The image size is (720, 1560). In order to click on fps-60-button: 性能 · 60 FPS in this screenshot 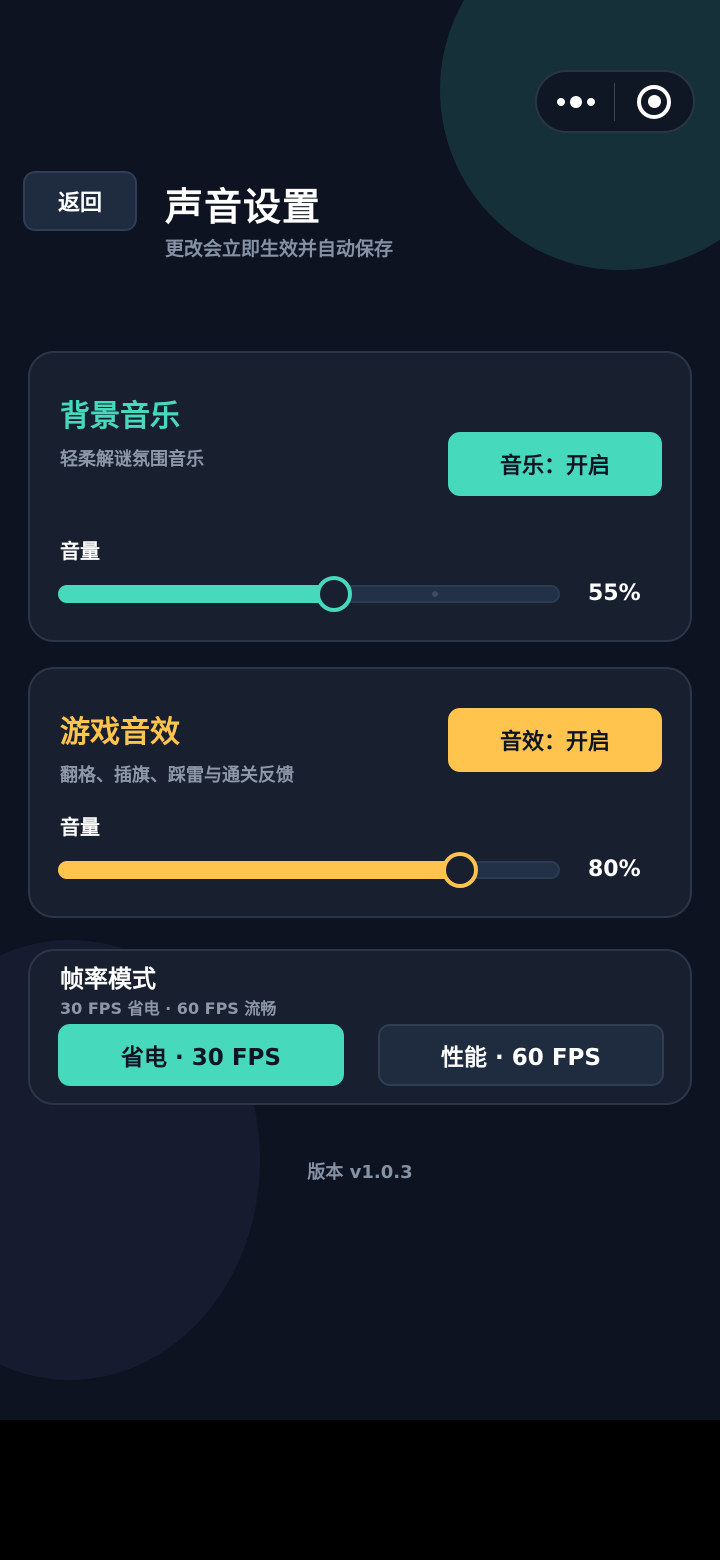, I will do `click(521, 1055)`.